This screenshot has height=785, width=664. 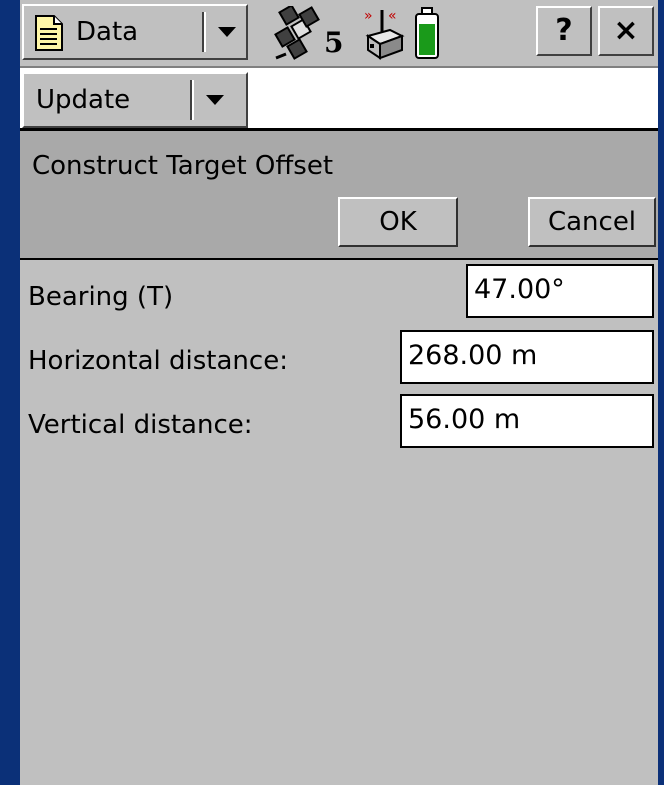 I want to click on bearing-field: 47.00°, so click(x=560, y=291).